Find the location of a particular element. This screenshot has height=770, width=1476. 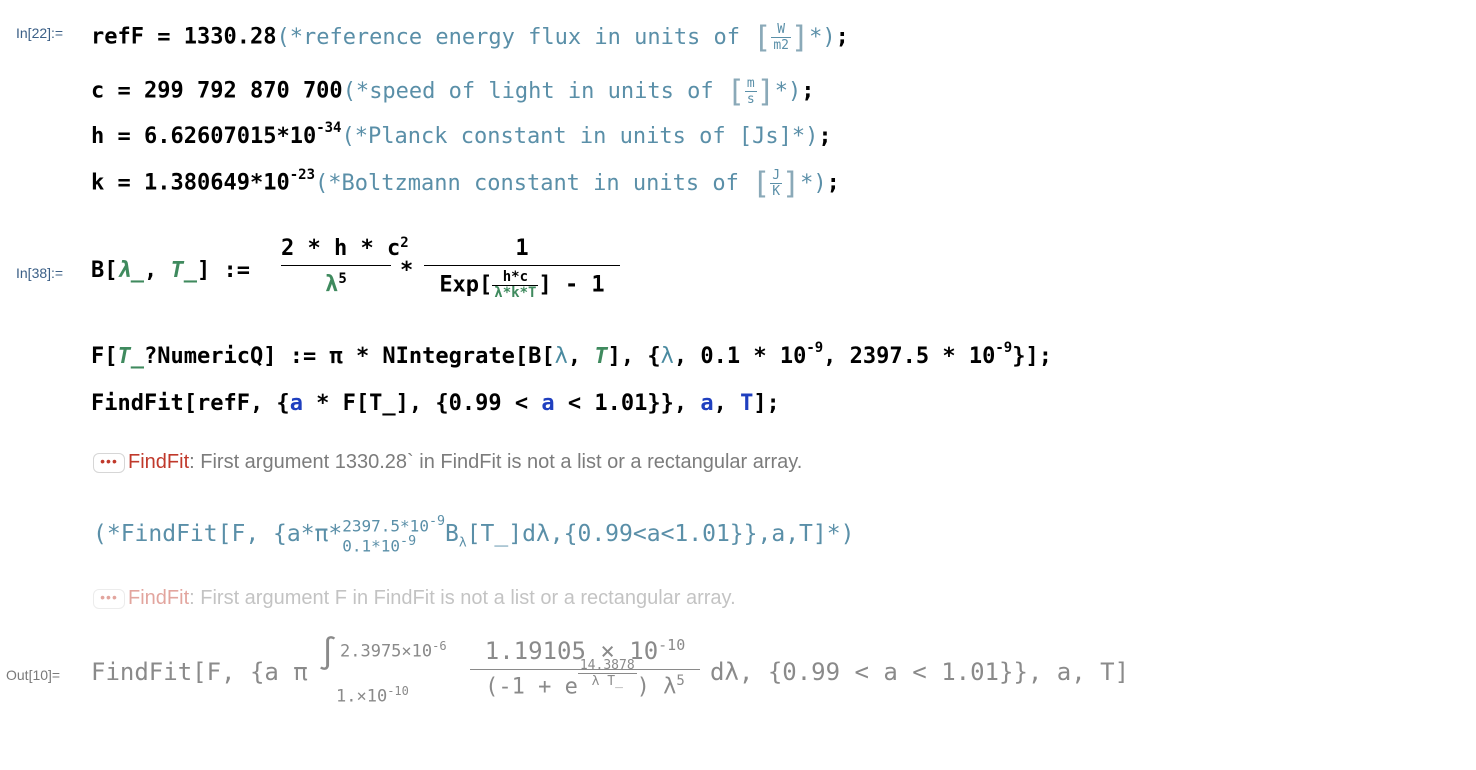

integral-upper-limit: 2.3975×10-6 is located at coordinates (393, 650).